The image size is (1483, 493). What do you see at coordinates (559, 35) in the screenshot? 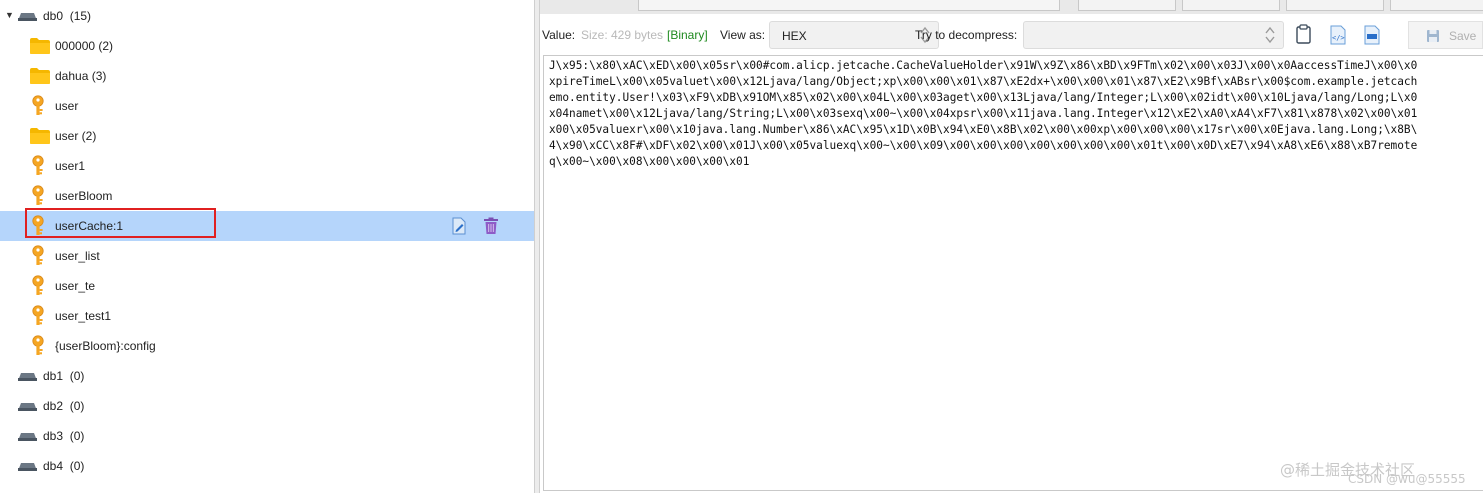
I see `value-label: Value:` at bounding box center [559, 35].